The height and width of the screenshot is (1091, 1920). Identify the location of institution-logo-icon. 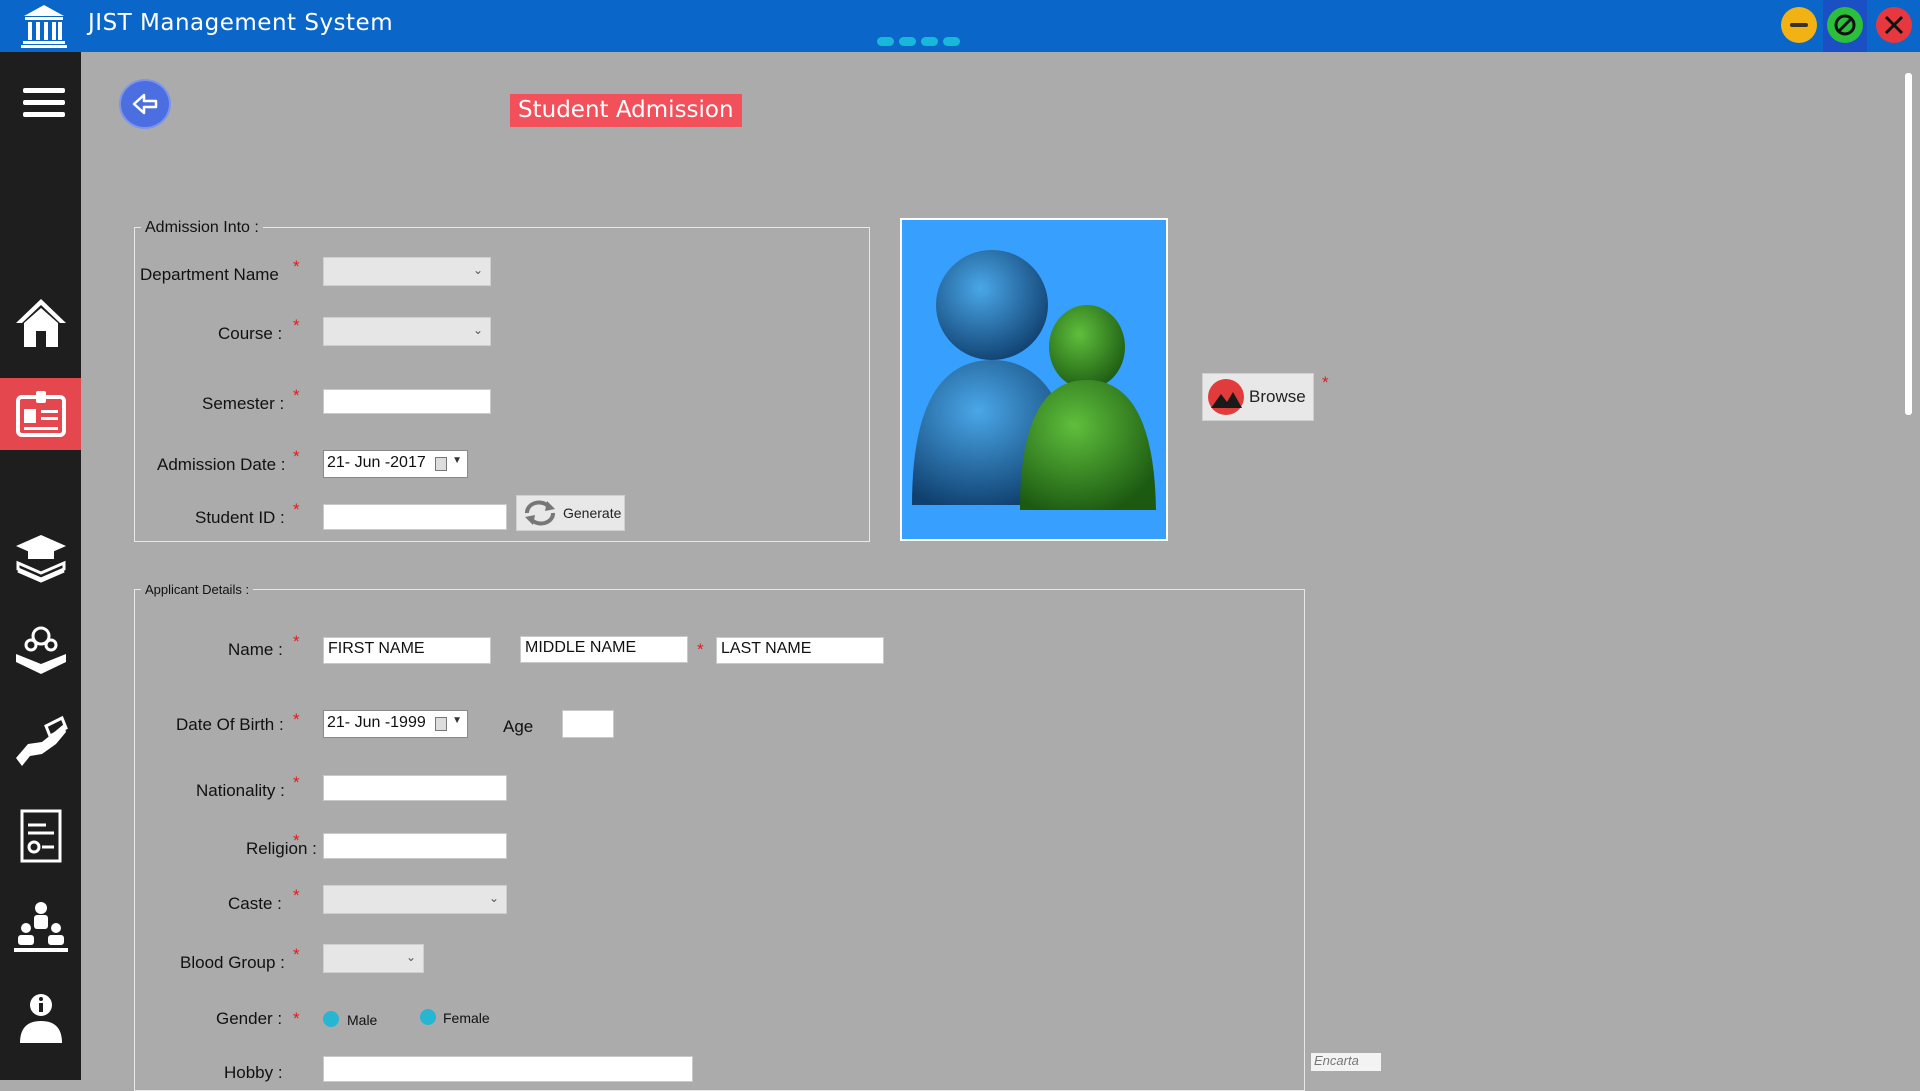
(44, 26).